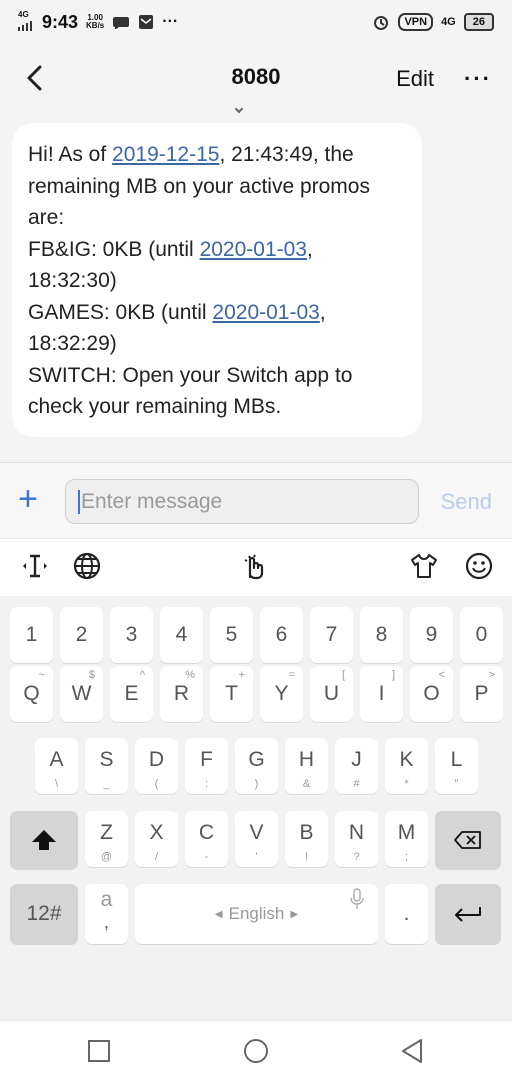  I want to click on home-icon, so click(256, 1051).